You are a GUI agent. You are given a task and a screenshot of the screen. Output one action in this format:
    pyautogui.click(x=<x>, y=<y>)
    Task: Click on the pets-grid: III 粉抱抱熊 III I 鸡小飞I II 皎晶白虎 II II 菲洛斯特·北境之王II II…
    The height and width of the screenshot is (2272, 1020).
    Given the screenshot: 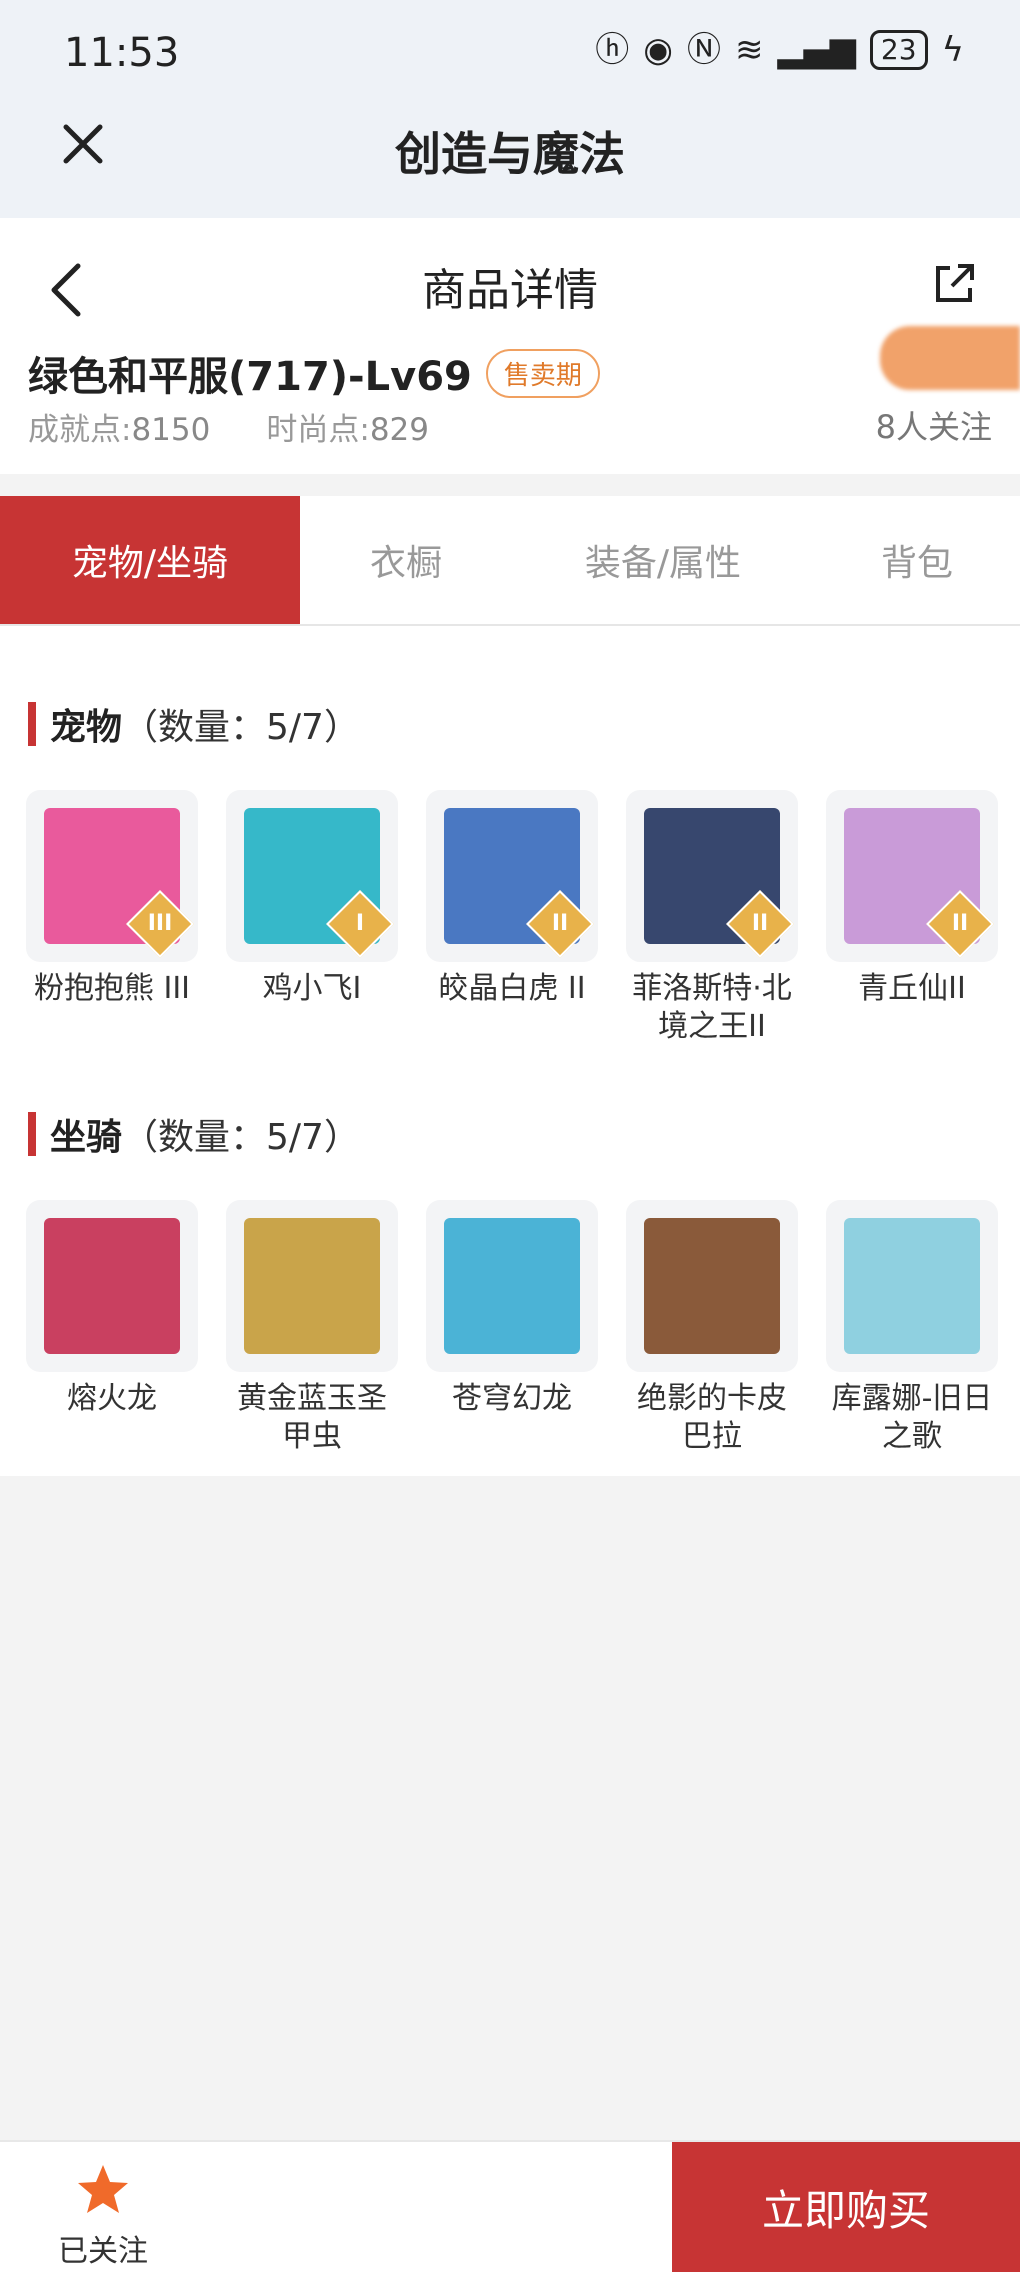 What is the action you would take?
    pyautogui.click(x=512, y=918)
    